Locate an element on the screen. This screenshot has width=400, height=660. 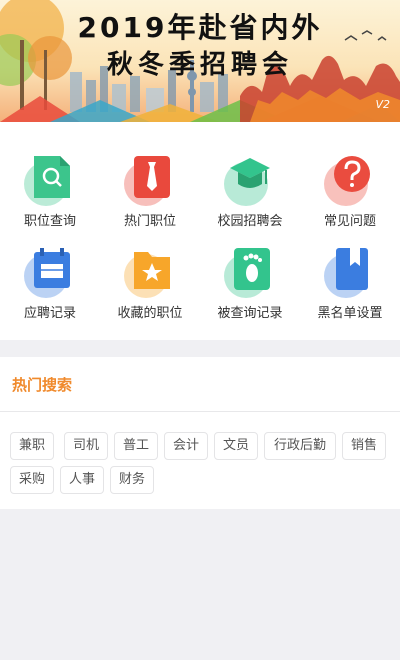
menu-saved-jobs: 收藏的职位 is located at coordinates (150, 269).